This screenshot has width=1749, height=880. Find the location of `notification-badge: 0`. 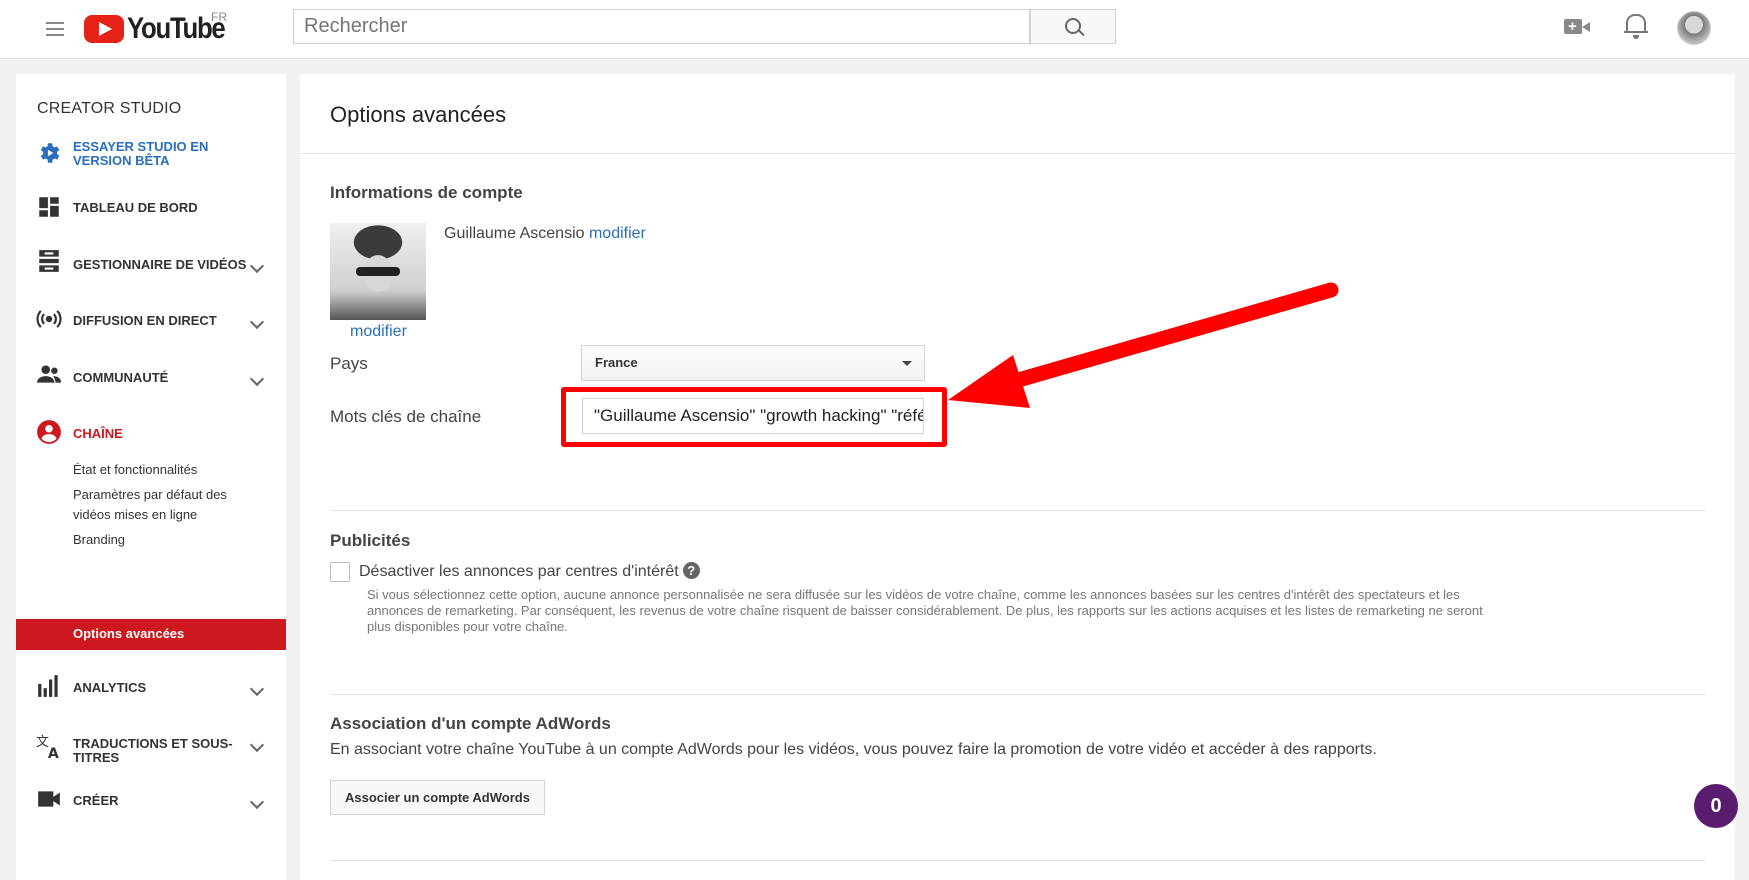

notification-badge: 0 is located at coordinates (1716, 806).